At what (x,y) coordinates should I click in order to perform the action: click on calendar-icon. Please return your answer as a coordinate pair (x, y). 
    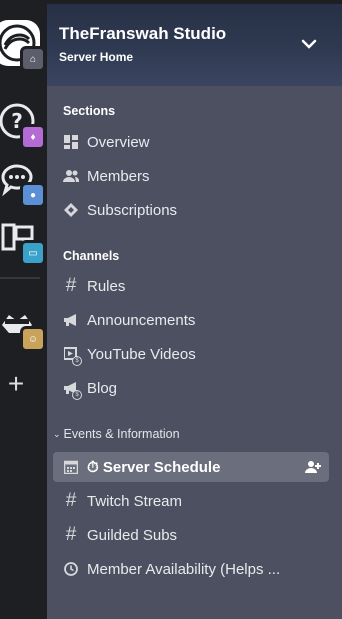
    Looking at the image, I should click on (71, 467).